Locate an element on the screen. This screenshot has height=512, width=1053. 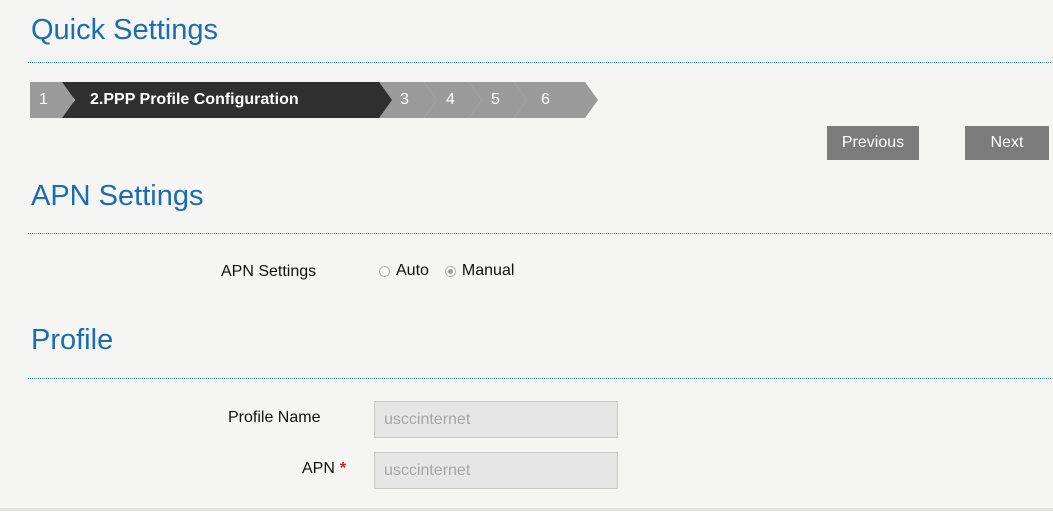
apn-field-label: APN * is located at coordinates (324, 468).